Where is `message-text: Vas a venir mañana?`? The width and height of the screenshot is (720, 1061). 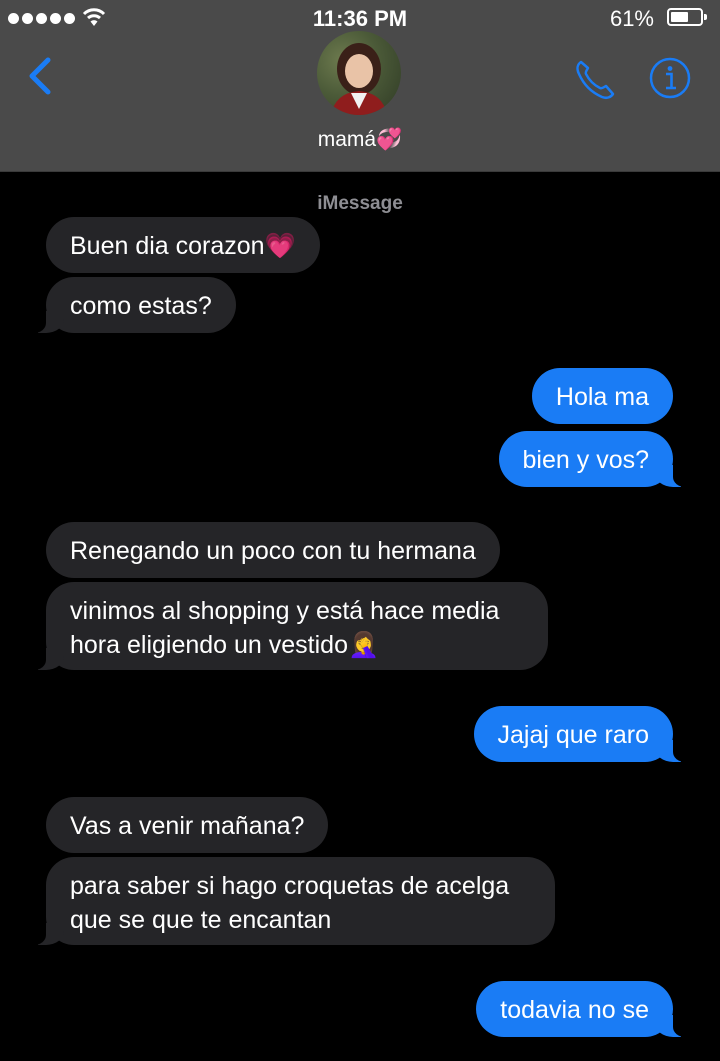
message-text: Vas a venir mañana? is located at coordinates (187, 826).